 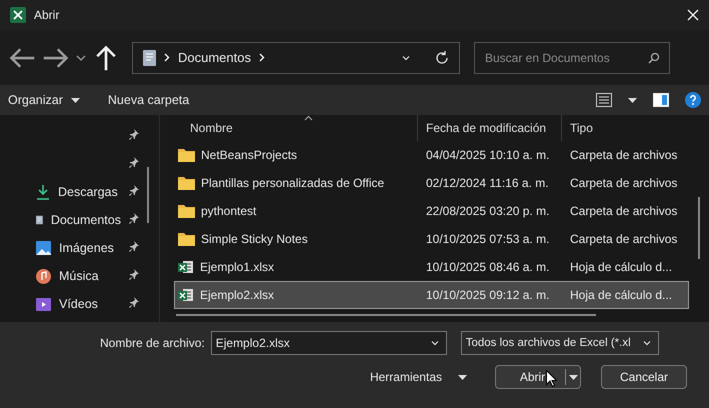 I want to click on file-name: pythontest, so click(x=228, y=211).